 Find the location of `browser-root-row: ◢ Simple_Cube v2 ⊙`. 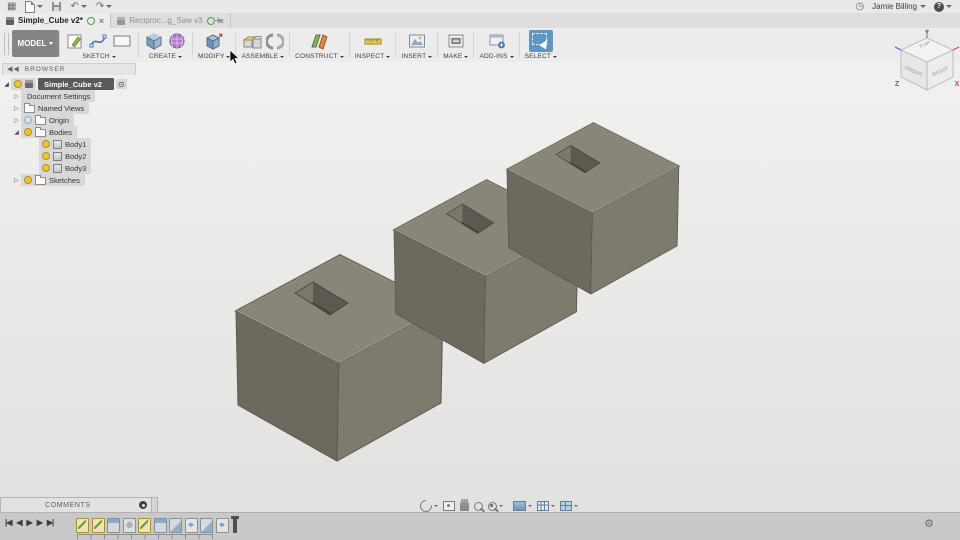

browser-root-row: ◢ Simple_Cube v2 ⊙ is located at coordinates (69, 84).